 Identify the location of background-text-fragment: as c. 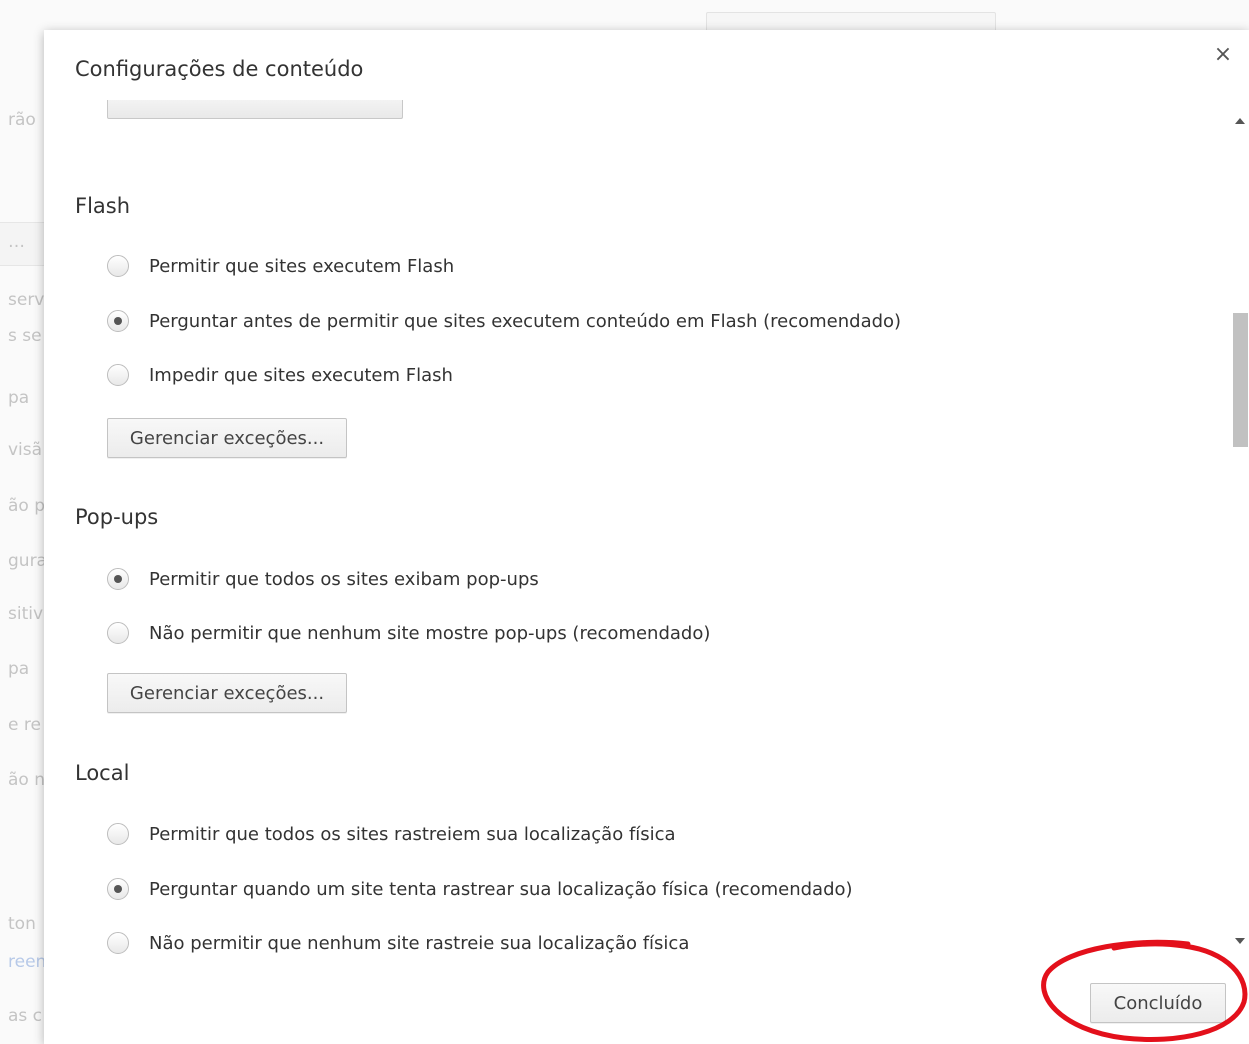
(25, 1016).